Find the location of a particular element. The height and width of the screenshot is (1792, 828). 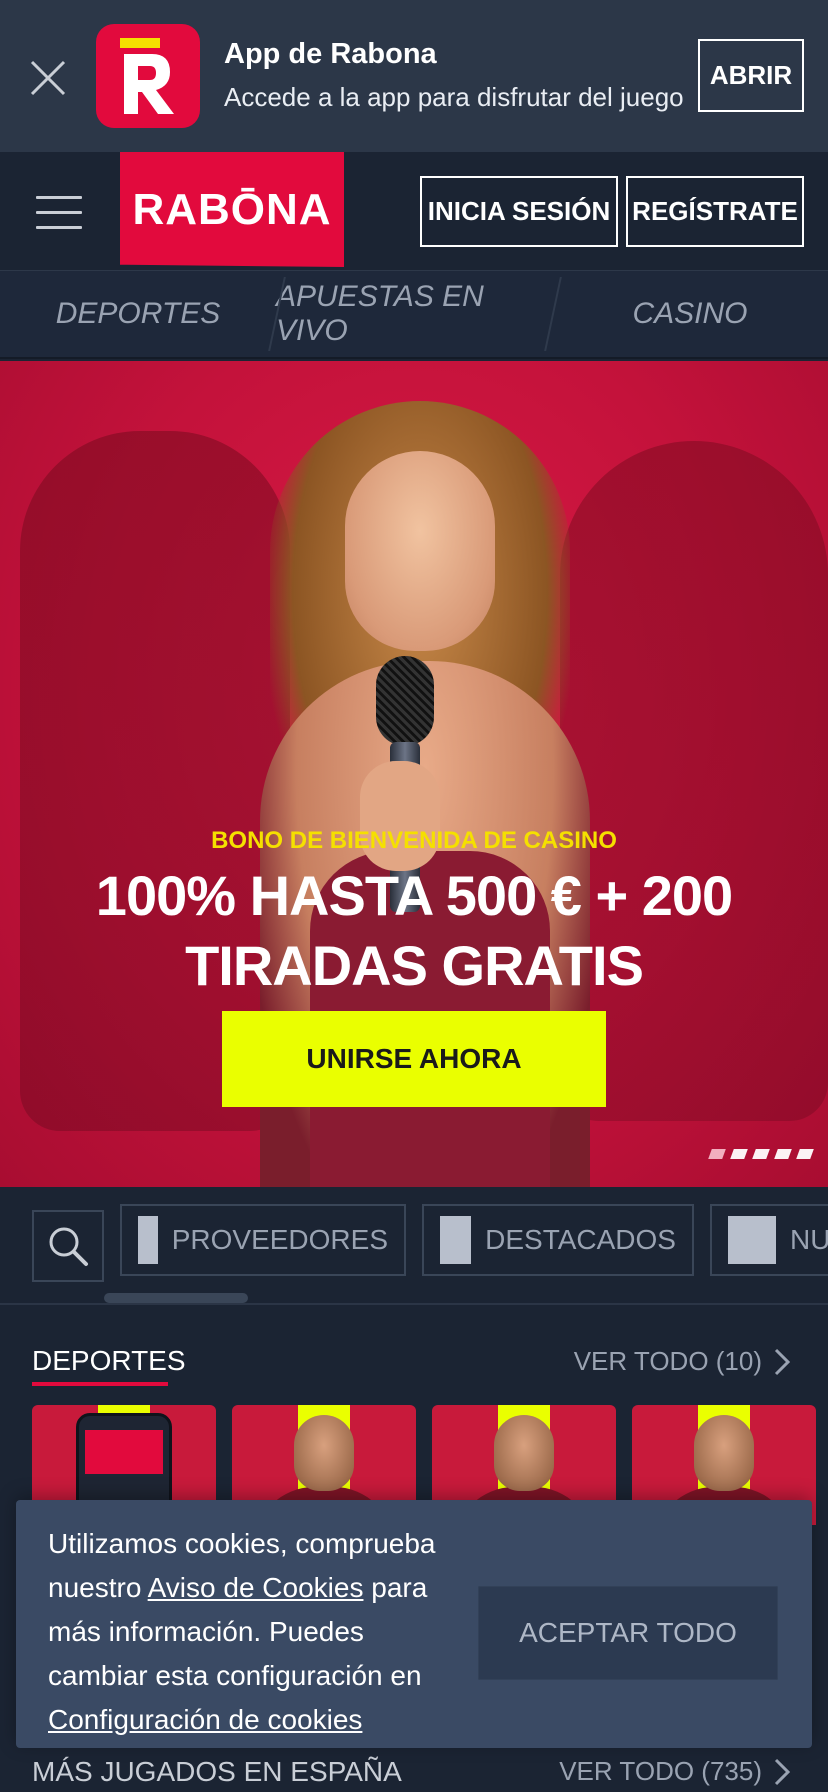

rabona-r-icon is located at coordinates (147, 76).